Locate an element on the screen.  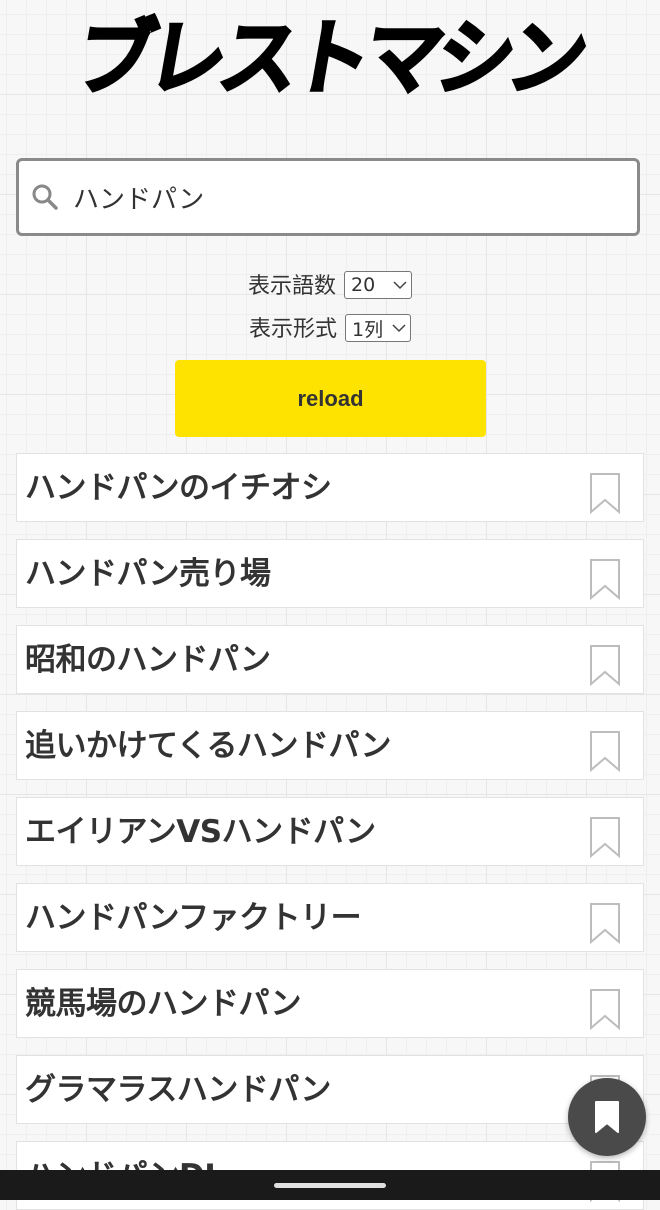
result-label: ハンドパンファクトリー is located at coordinates (193, 918).